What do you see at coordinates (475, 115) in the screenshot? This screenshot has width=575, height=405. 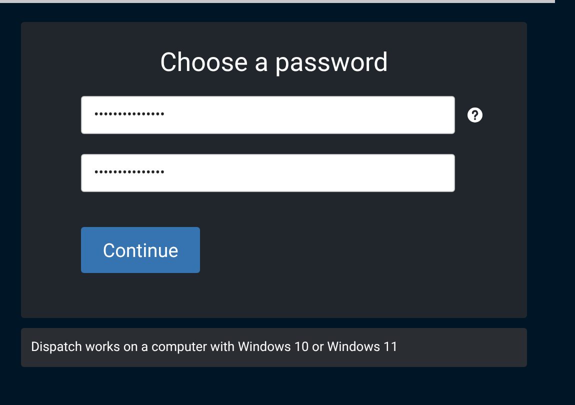 I see `help-icon` at bounding box center [475, 115].